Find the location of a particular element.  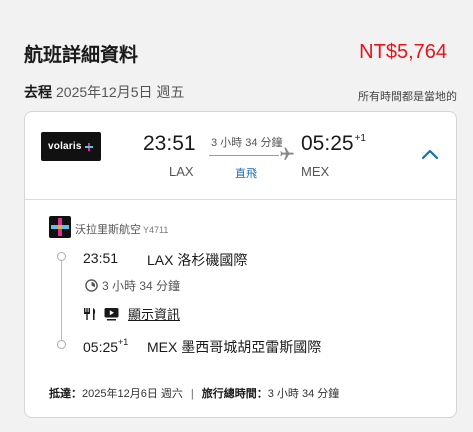

summary-arrival-day-offset: +1 is located at coordinates (360, 138).